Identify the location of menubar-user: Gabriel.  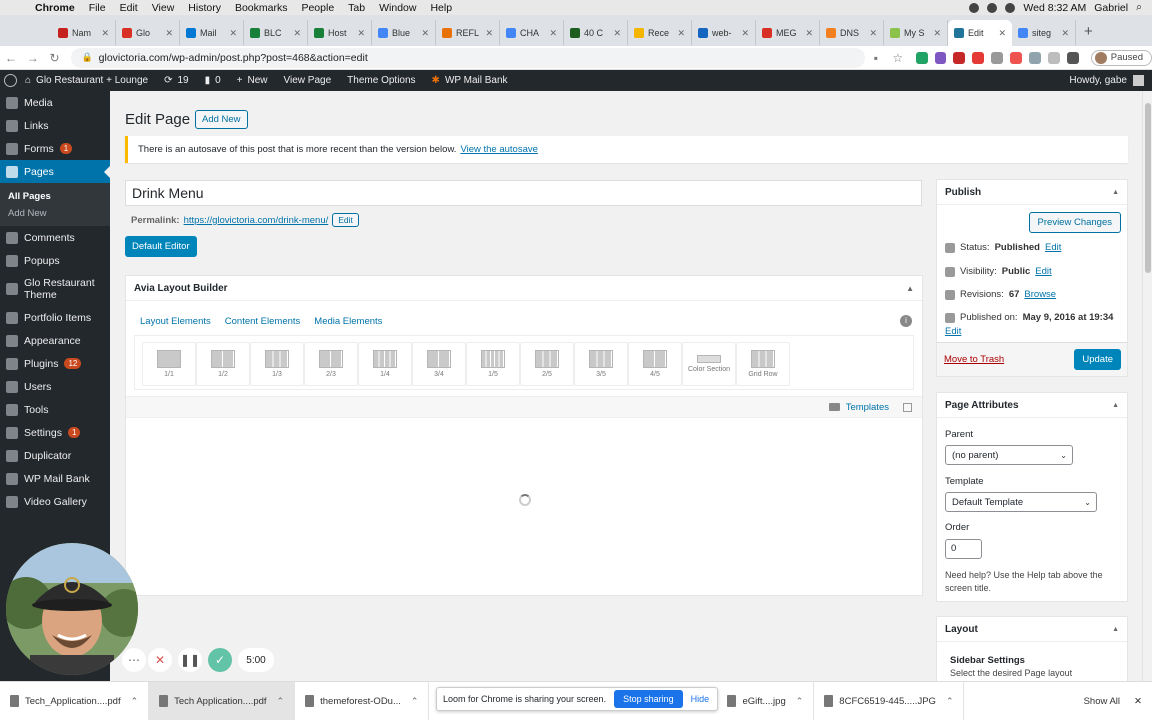
(1111, 8).